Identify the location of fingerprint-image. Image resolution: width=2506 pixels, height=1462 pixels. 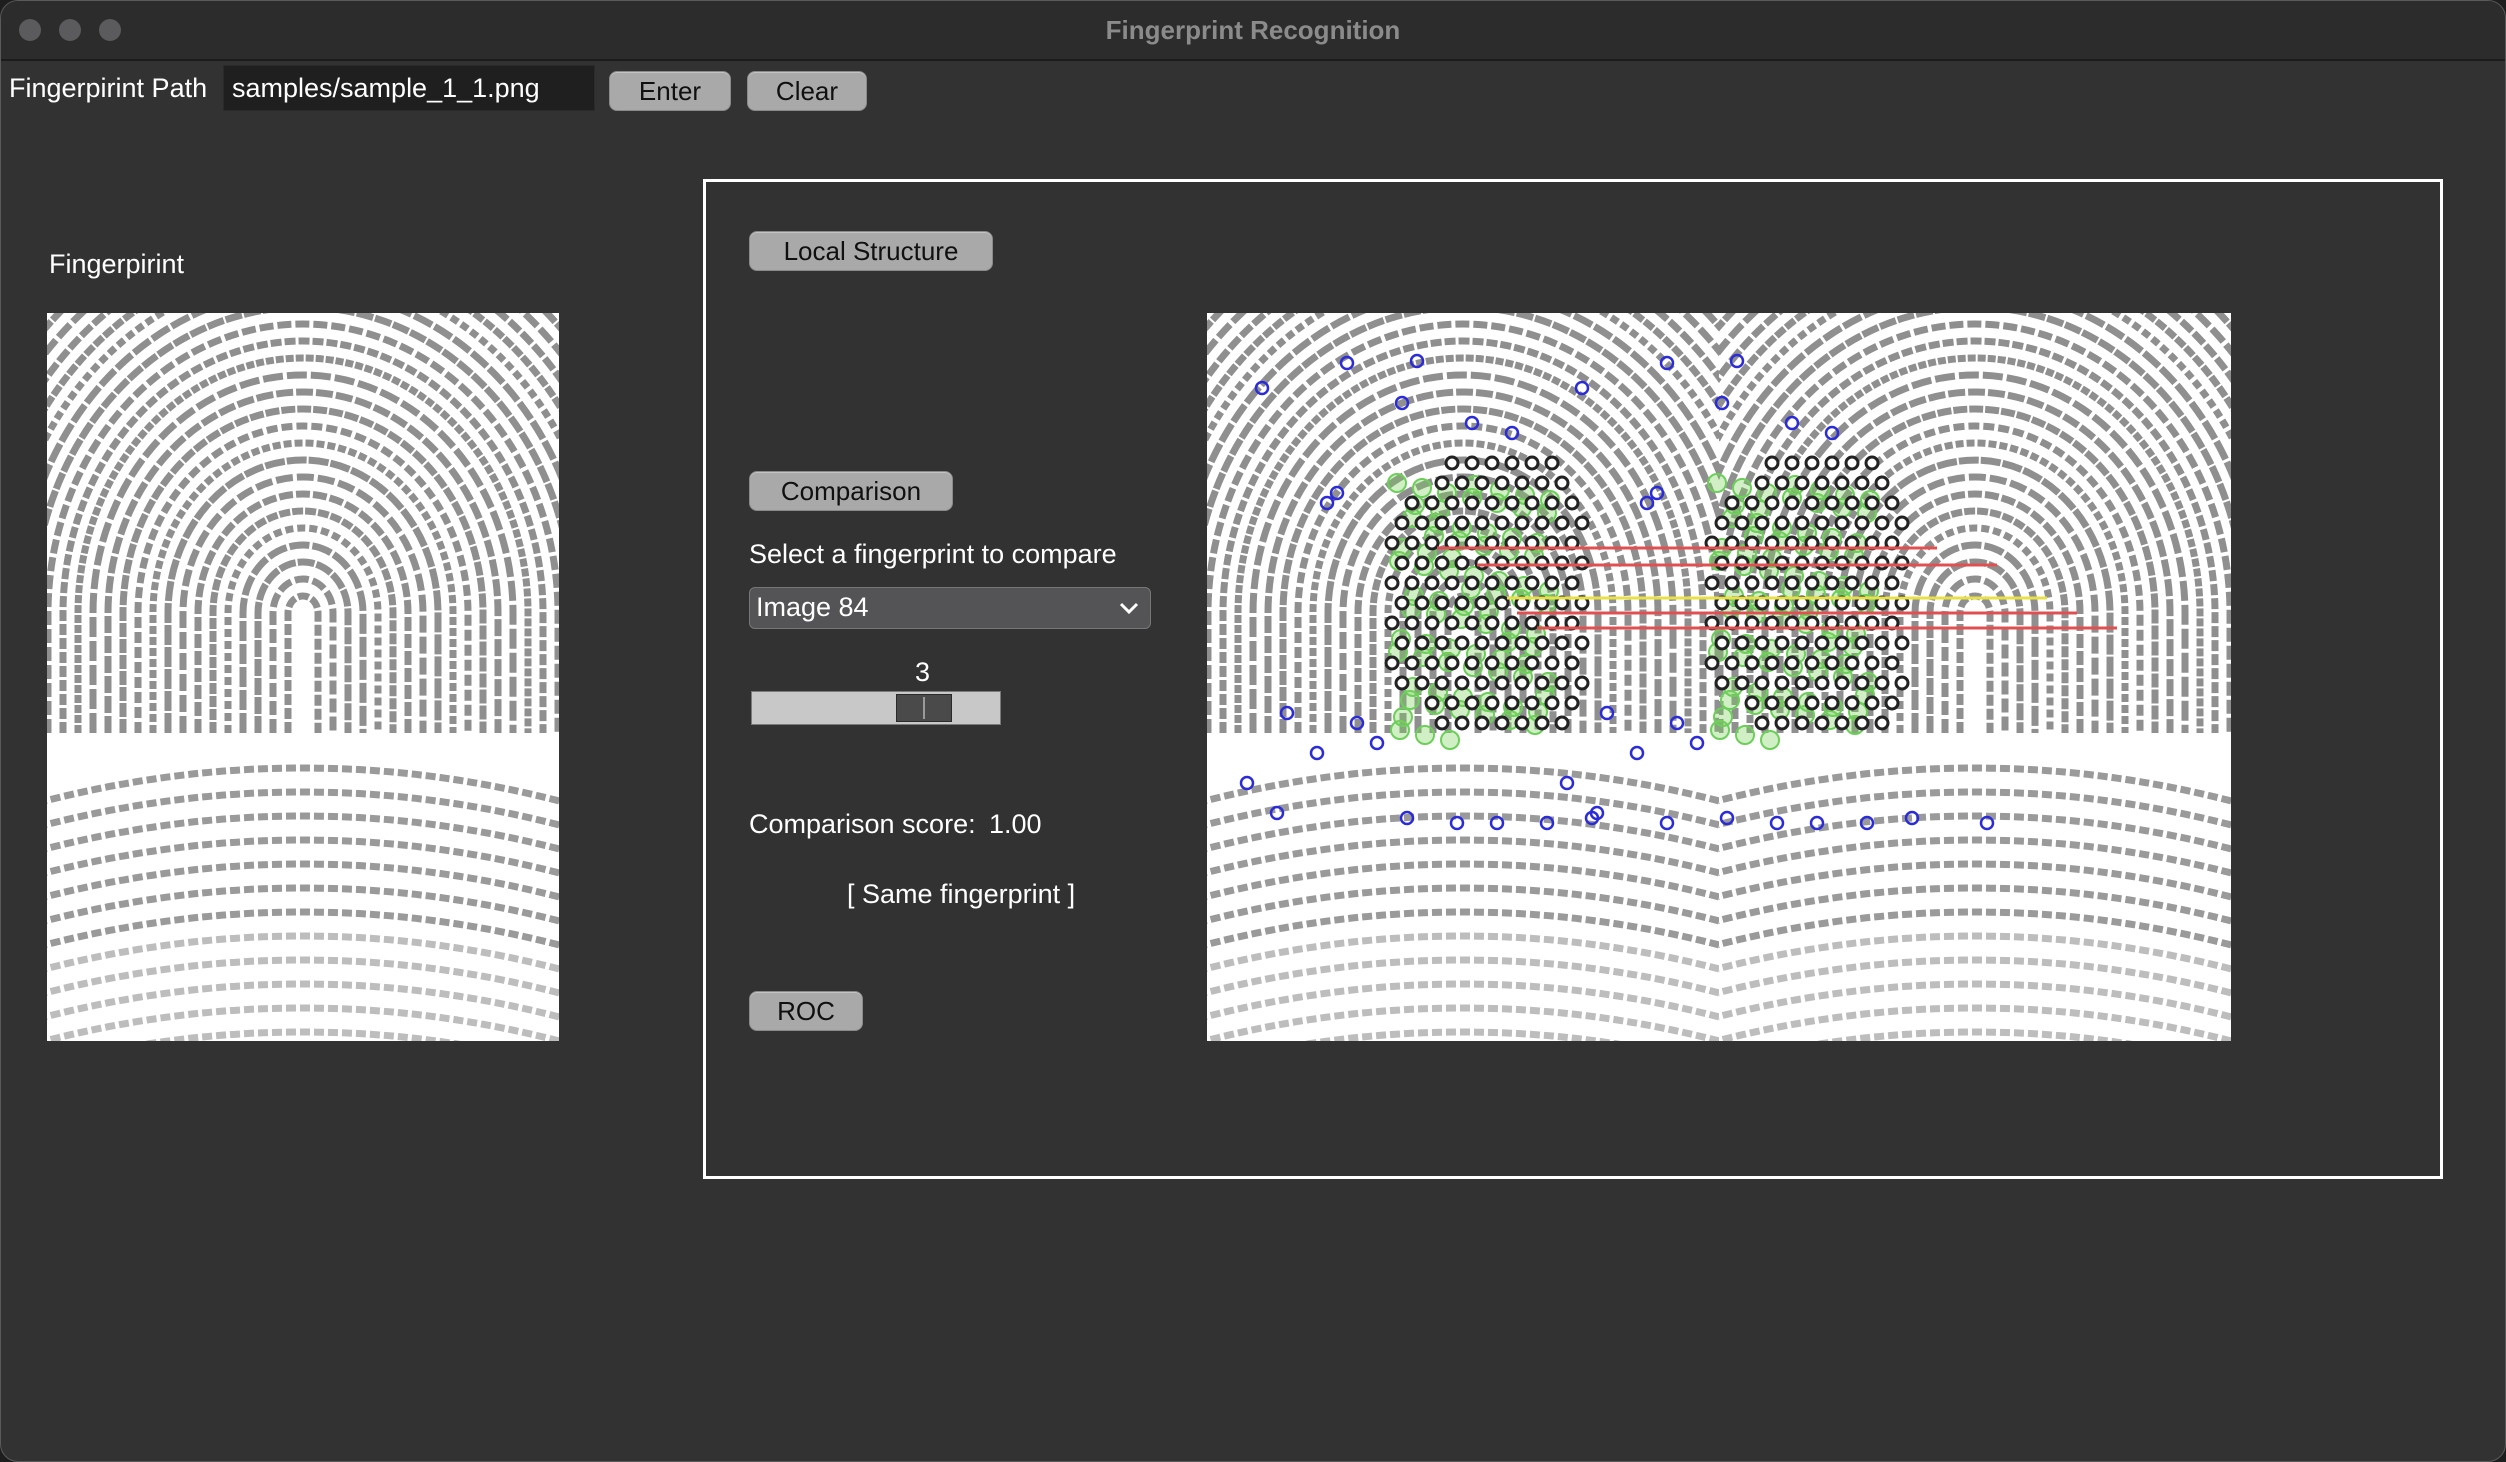
(303, 677).